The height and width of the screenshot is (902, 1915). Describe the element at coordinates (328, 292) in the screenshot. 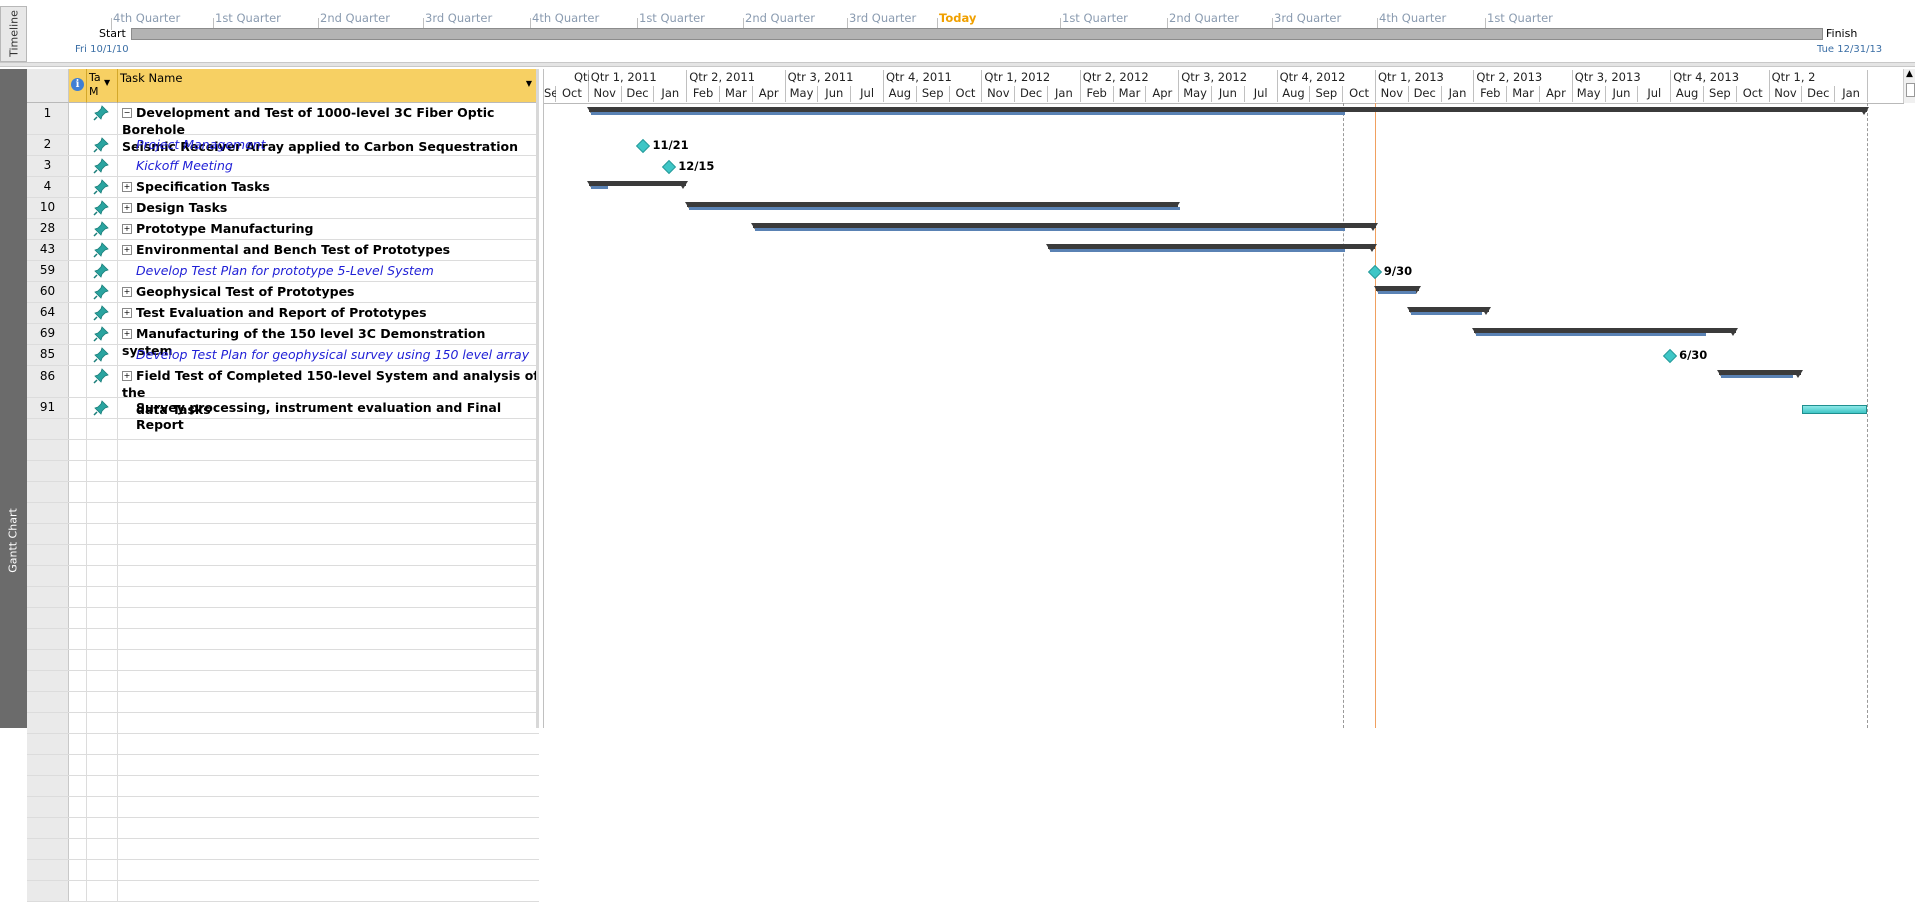

I see `task-name-cell: + Geophysical Test of Prototypes` at that location.